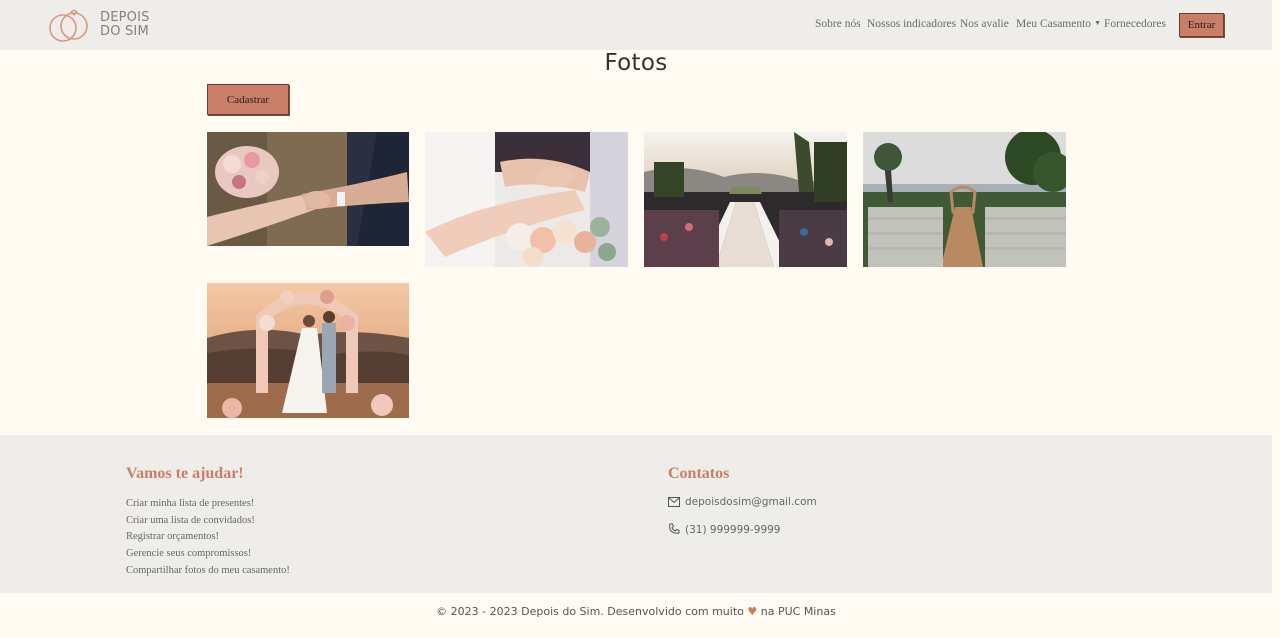 This screenshot has width=1280, height=638. I want to click on help-link-share-photos: Compartilhar fotos do meu casamento!, so click(208, 571).